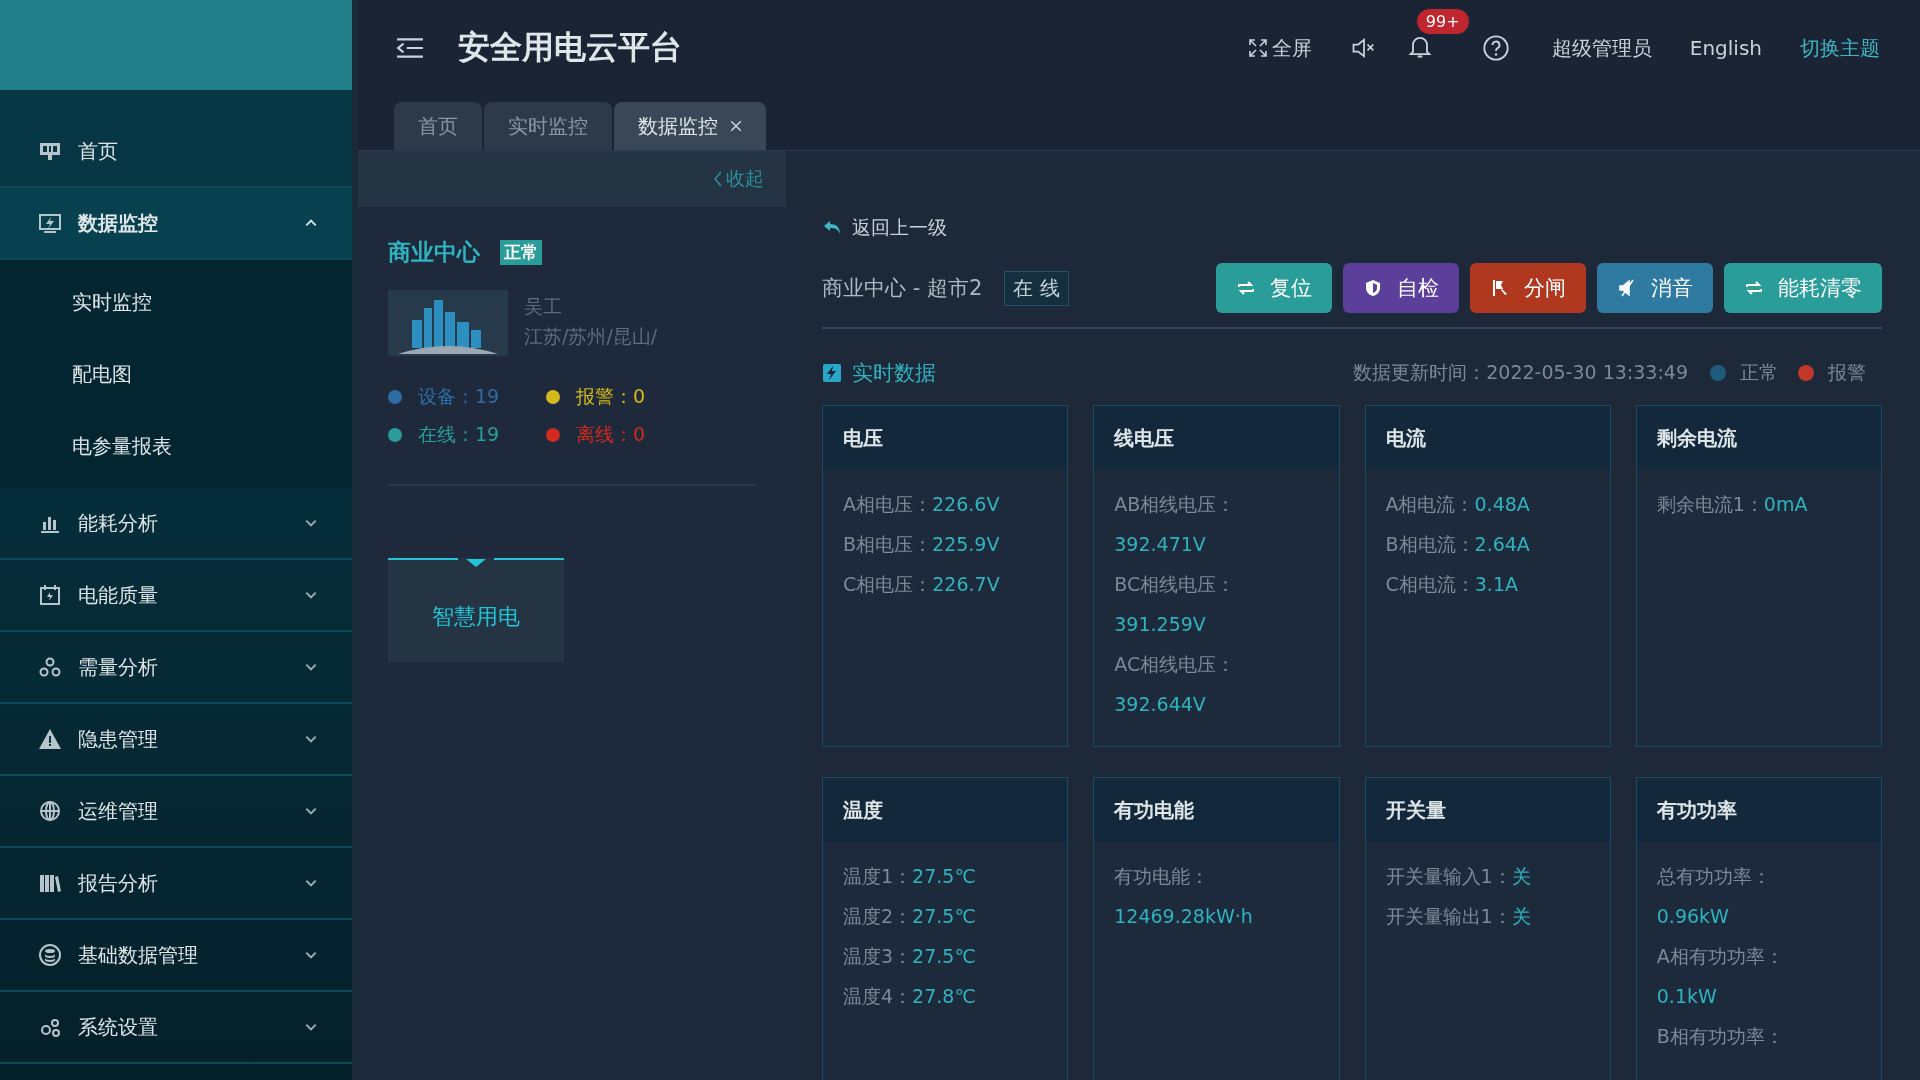  Describe the element at coordinates (1495, 48) in the screenshot. I see `help-icon` at that location.